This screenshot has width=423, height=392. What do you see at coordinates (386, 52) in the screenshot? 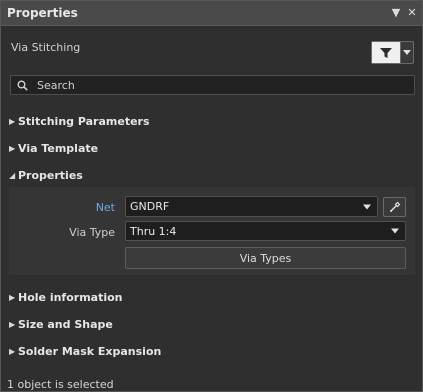
I see `filter-icon` at bounding box center [386, 52].